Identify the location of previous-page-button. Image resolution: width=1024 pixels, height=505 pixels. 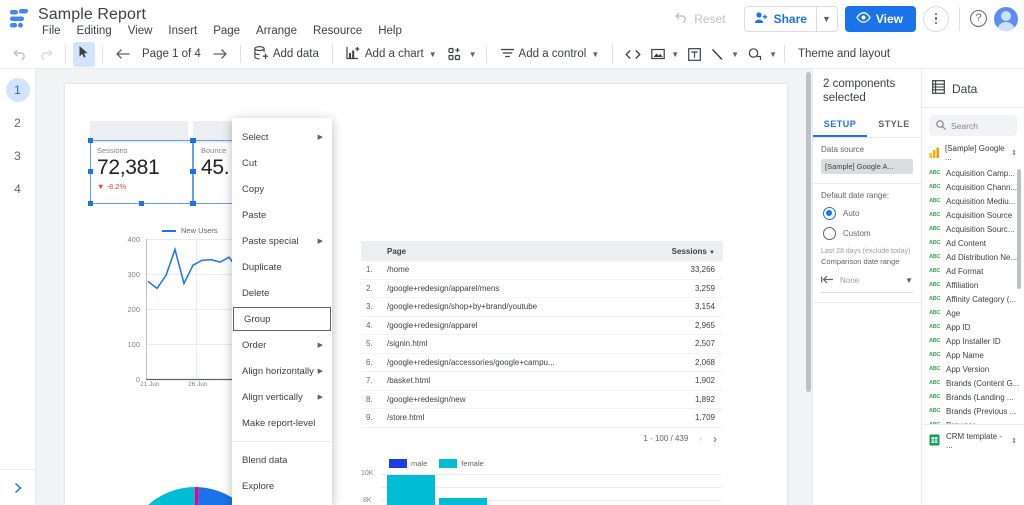
(123, 54).